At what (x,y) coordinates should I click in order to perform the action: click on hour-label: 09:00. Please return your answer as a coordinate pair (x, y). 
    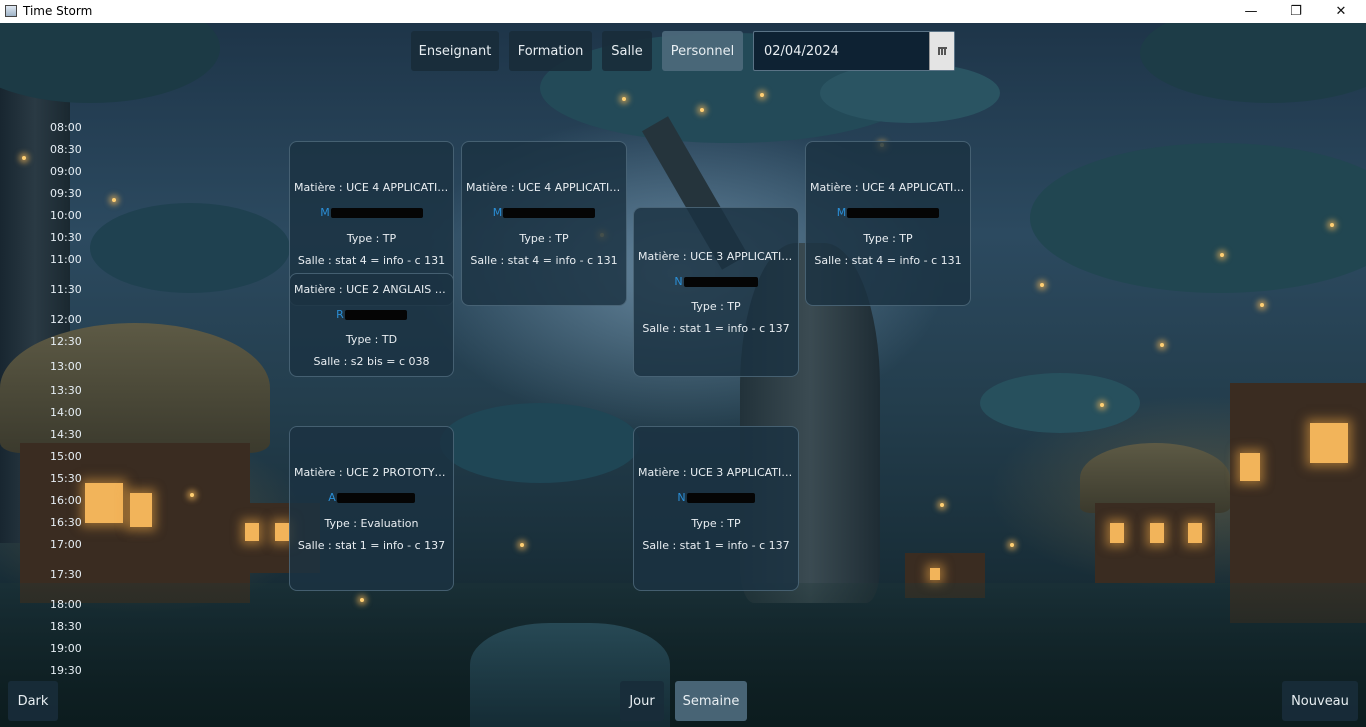
    Looking at the image, I should click on (66, 171).